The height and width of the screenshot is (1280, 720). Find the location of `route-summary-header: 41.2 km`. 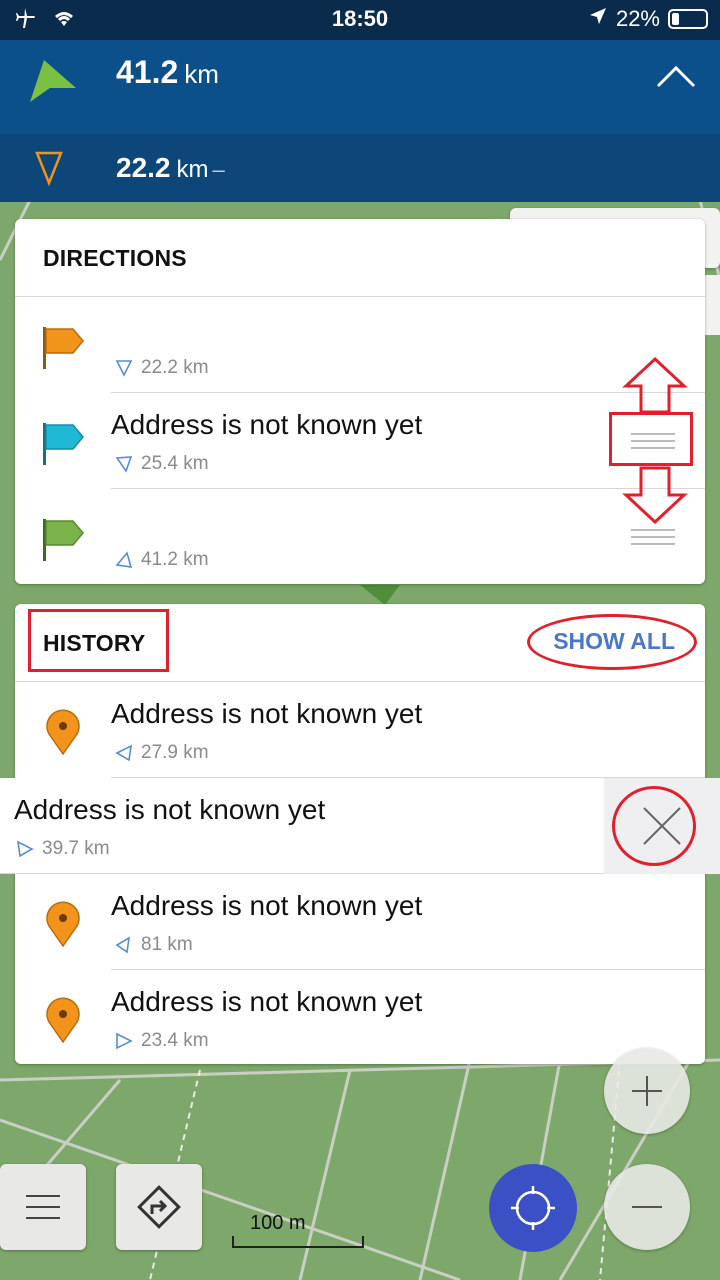

route-summary-header: 41.2 km is located at coordinates (360, 87).